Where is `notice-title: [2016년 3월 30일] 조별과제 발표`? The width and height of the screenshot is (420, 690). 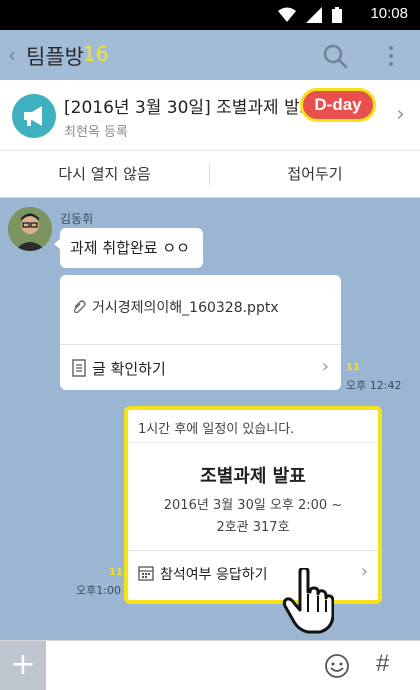
notice-title: [2016년 3월 30일] 조별과제 발표 is located at coordinates (189, 105).